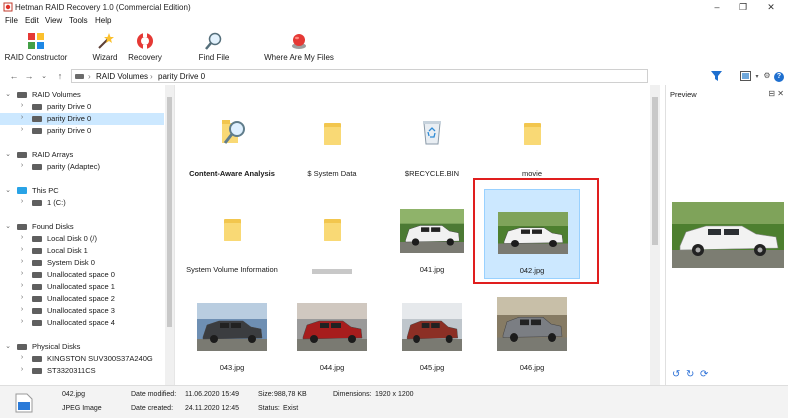 This screenshot has height=418, width=788. What do you see at coordinates (82, 263) in the screenshot?
I see `tree-item: › System Disk 0` at bounding box center [82, 263].